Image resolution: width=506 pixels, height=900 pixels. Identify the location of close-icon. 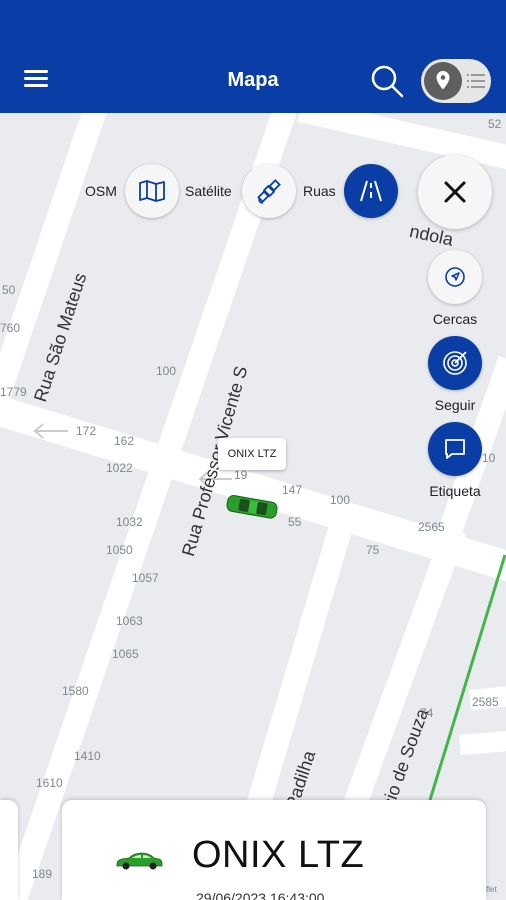
(455, 192).